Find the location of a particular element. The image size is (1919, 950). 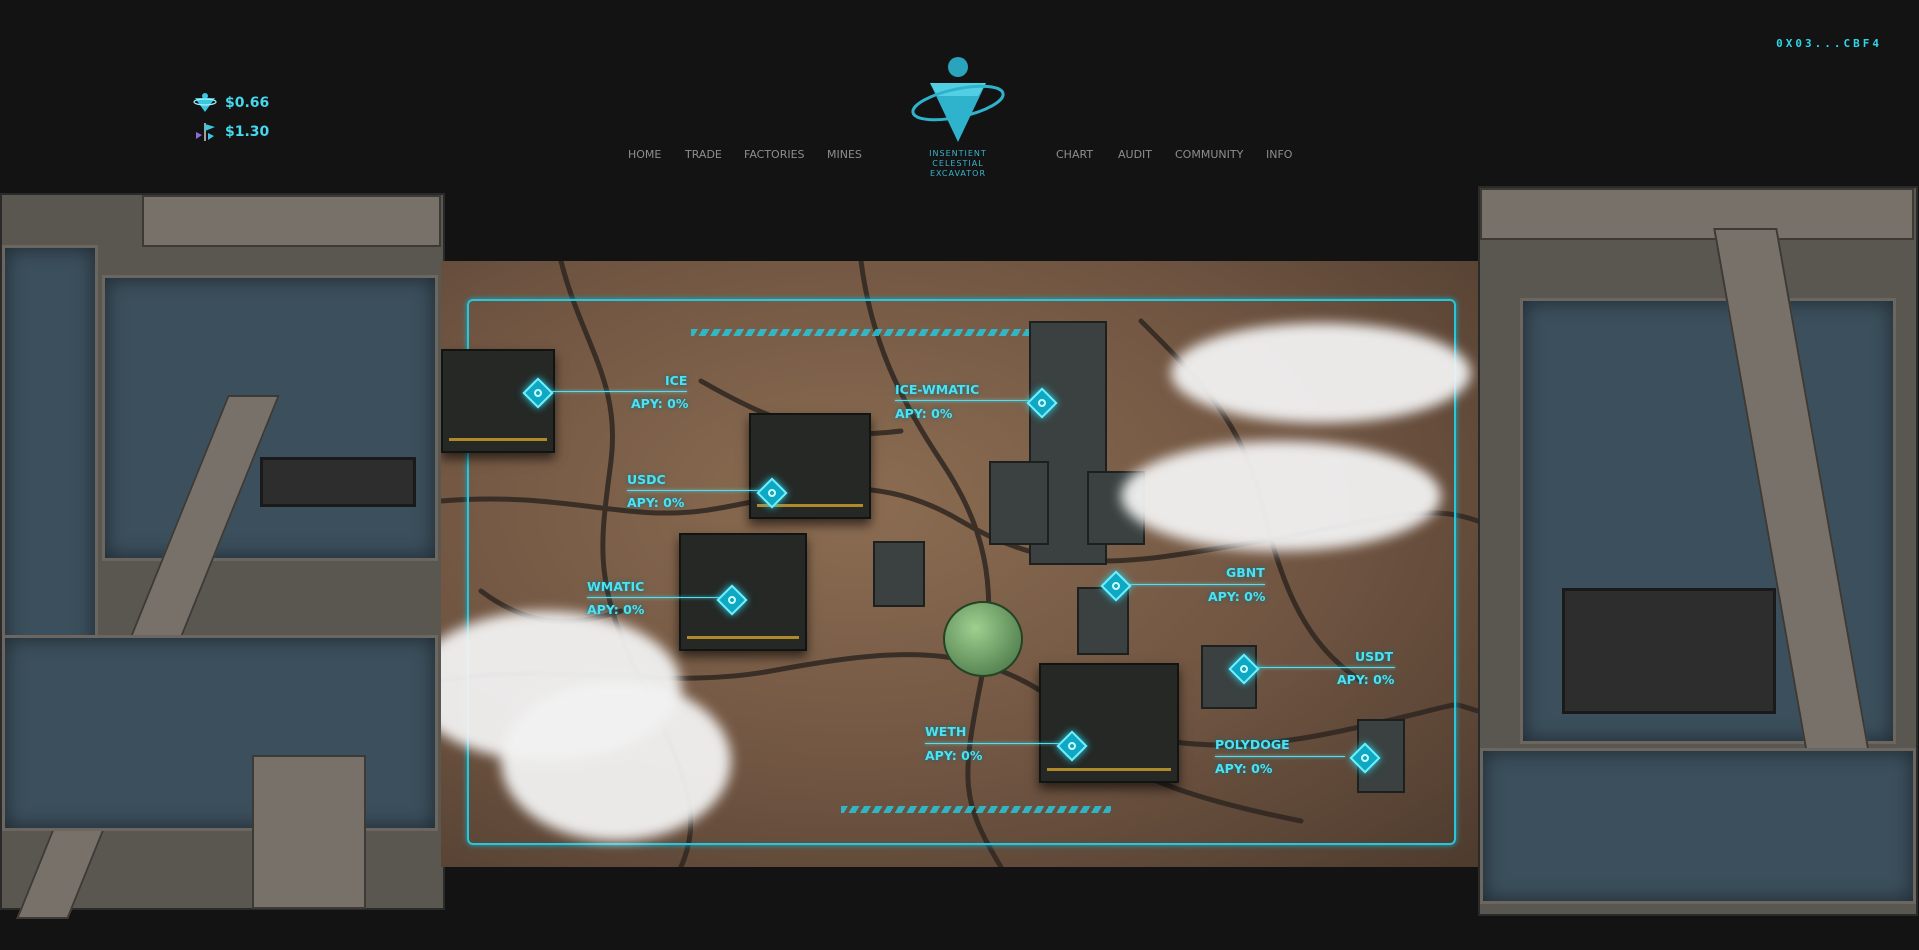

wallet-address-button: 0X03...CBF4 is located at coordinates (1829, 43).